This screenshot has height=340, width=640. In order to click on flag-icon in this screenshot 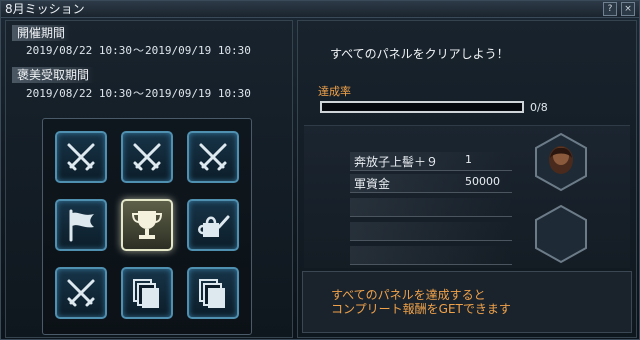, I will do `click(81, 225)`.